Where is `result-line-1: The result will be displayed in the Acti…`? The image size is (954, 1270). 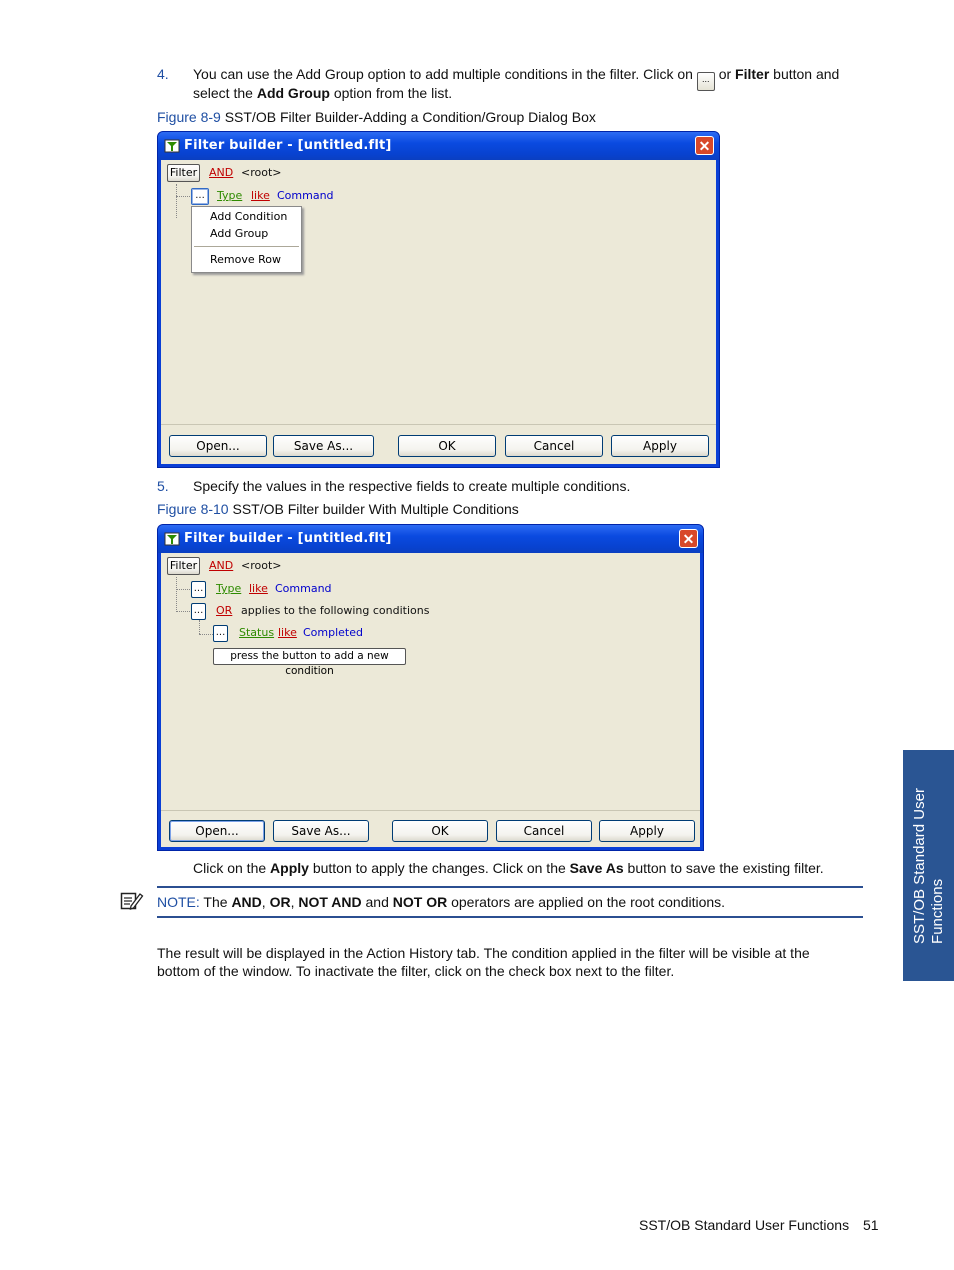 result-line-1: The result will be displayed in the Acti… is located at coordinates (483, 953).